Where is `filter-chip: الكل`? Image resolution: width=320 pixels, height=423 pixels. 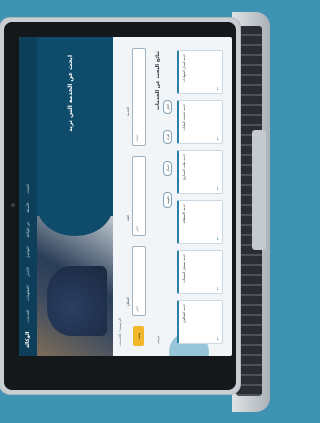
filter-chip: الكل is located at coordinates (167, 107).